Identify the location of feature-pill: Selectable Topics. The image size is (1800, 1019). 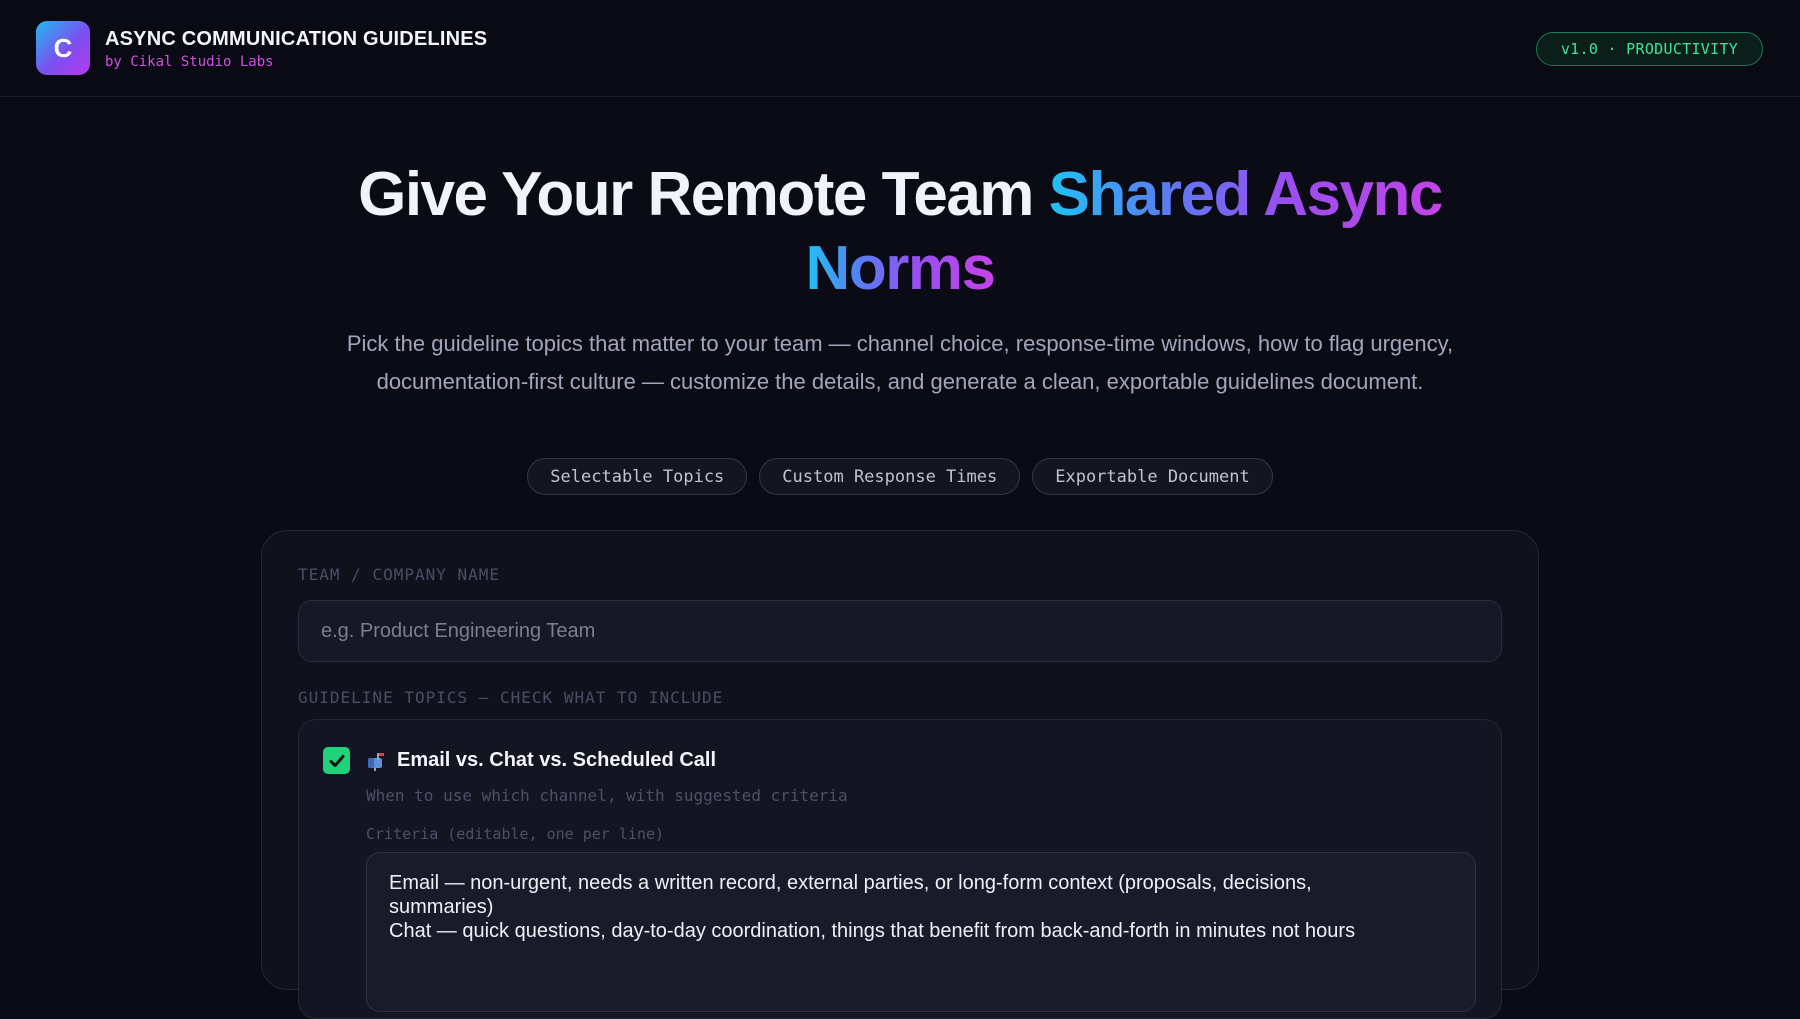
(637, 476).